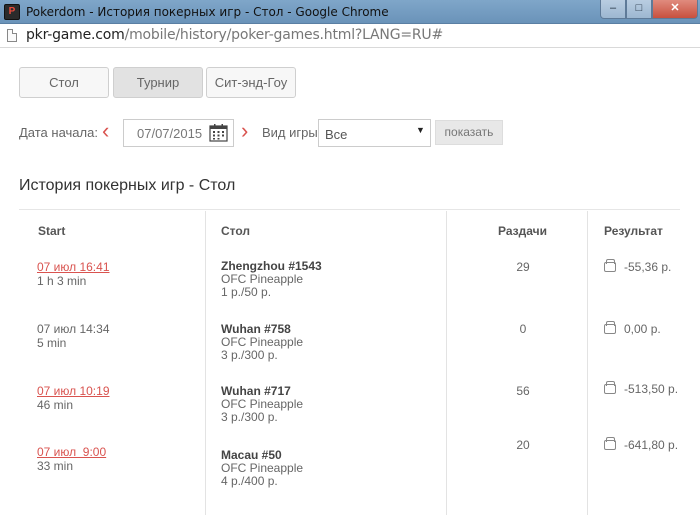 Image resolution: width=700 pixels, height=515 pixels. I want to click on result-value: -513,50 р., so click(651, 389).